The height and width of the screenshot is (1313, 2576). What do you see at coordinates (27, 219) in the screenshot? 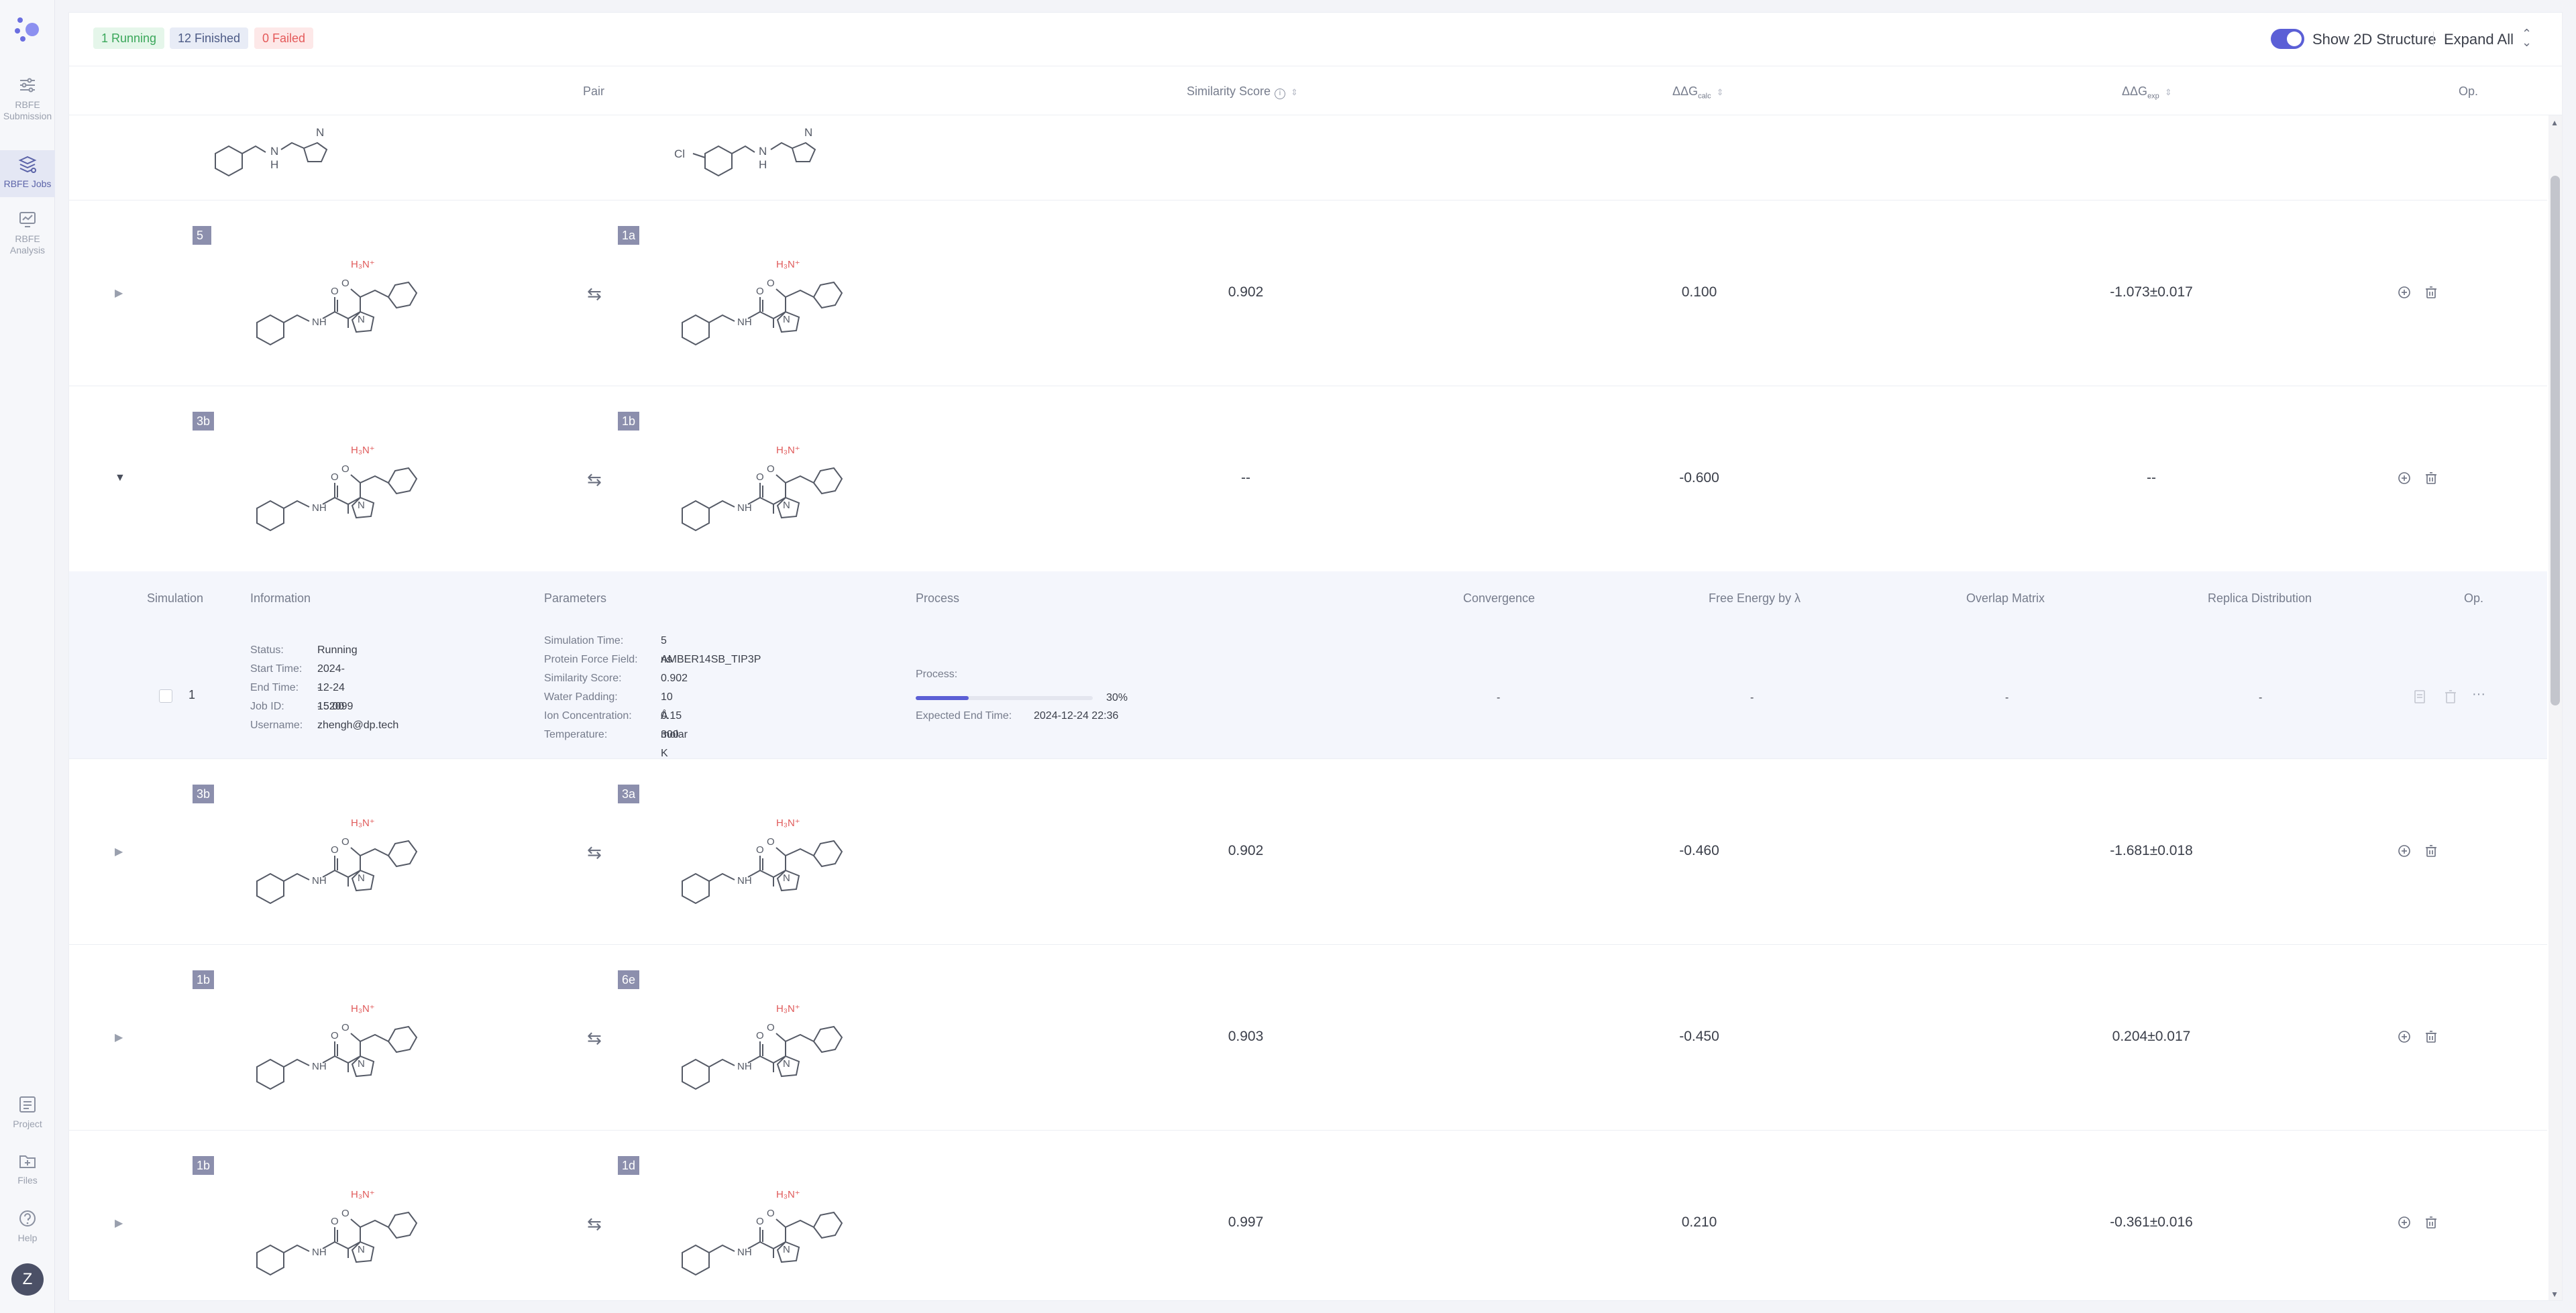
I see `analysis-monitor-icon` at bounding box center [27, 219].